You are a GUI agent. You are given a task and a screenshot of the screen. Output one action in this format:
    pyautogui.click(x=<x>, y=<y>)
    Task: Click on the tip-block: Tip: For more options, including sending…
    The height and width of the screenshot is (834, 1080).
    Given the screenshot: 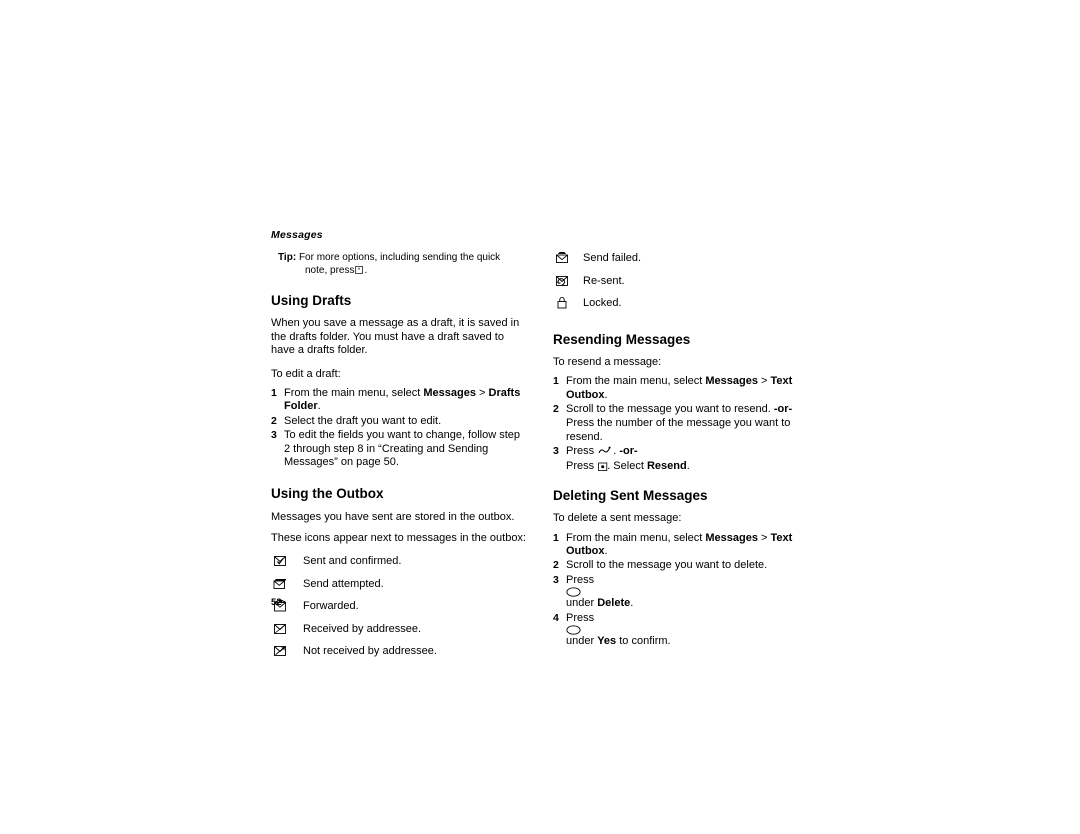 What is the action you would take?
    pyautogui.click(x=403, y=264)
    